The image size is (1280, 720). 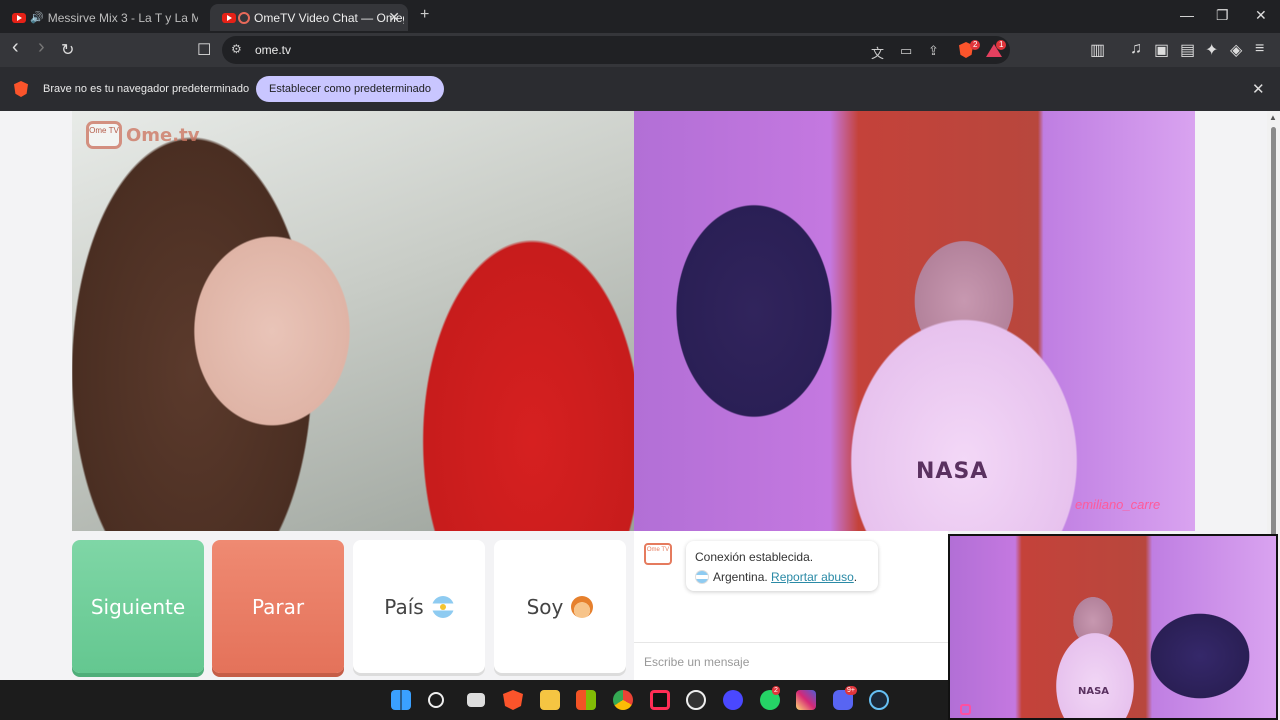 I want to click on window-close-icon: ✕, so click(x=1261, y=15).